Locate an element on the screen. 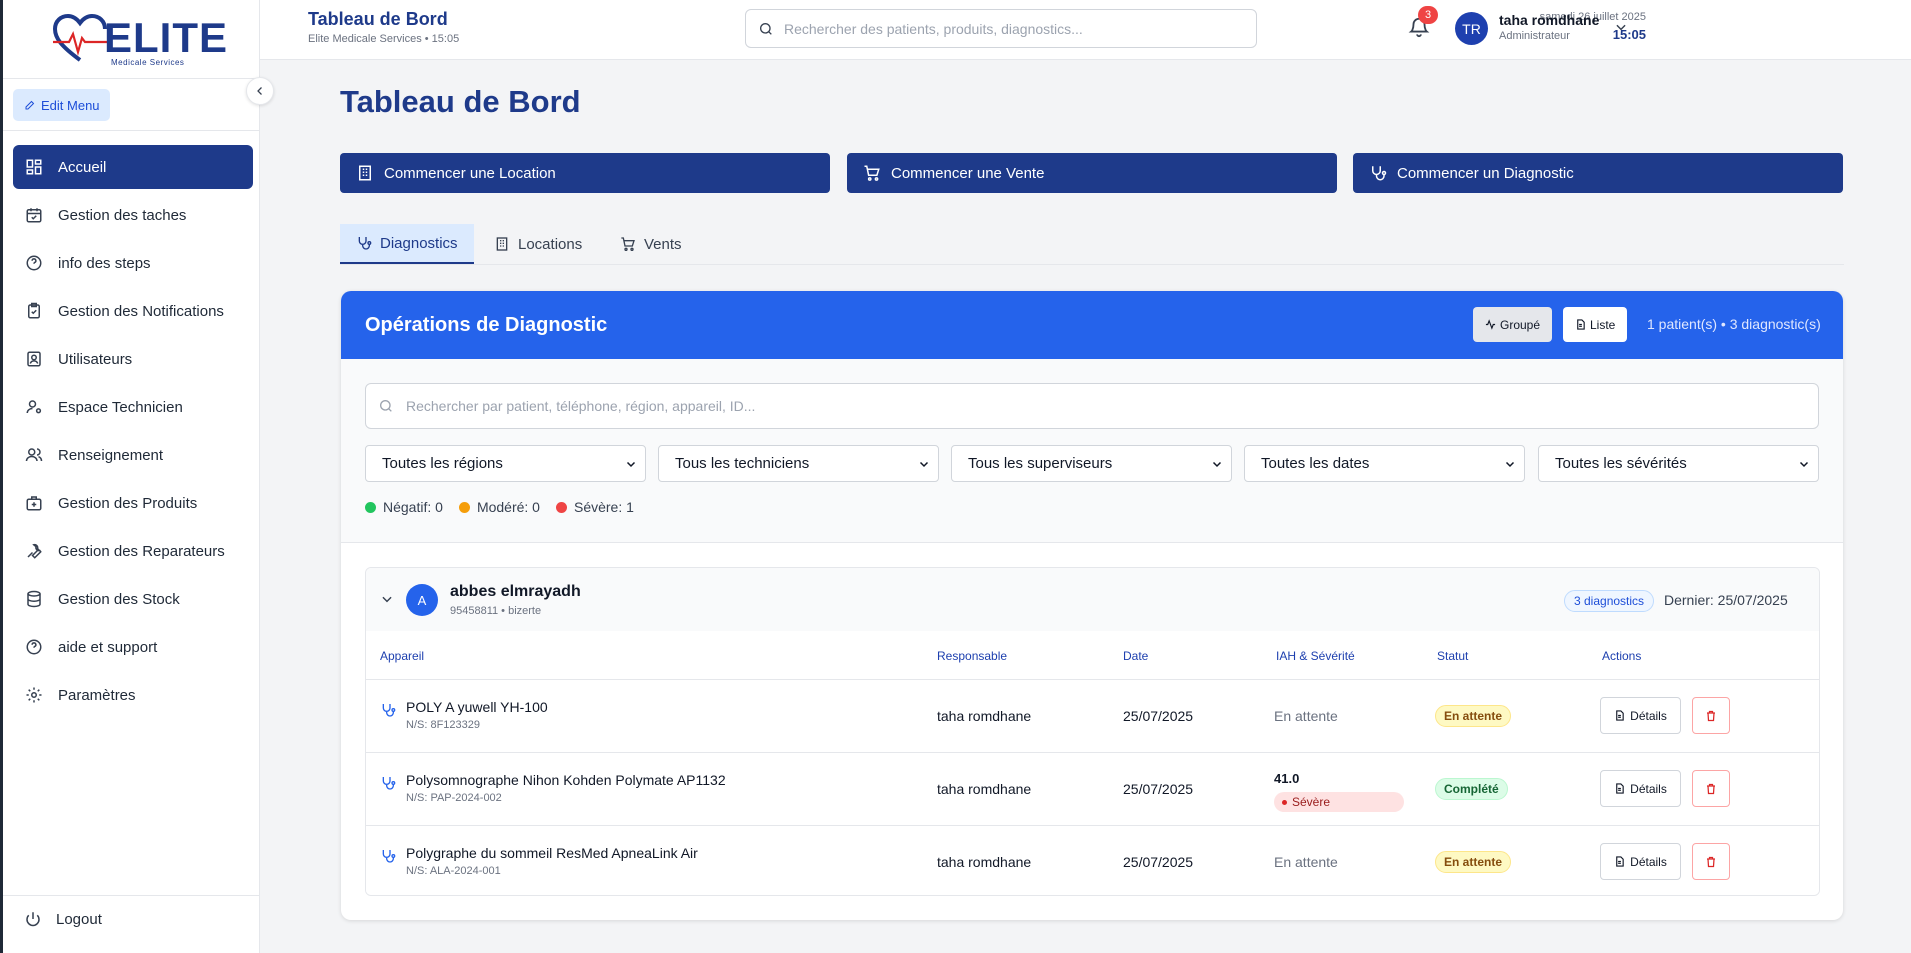 The width and height of the screenshot is (1911, 953). list-view-label: Liste is located at coordinates (1603, 324).